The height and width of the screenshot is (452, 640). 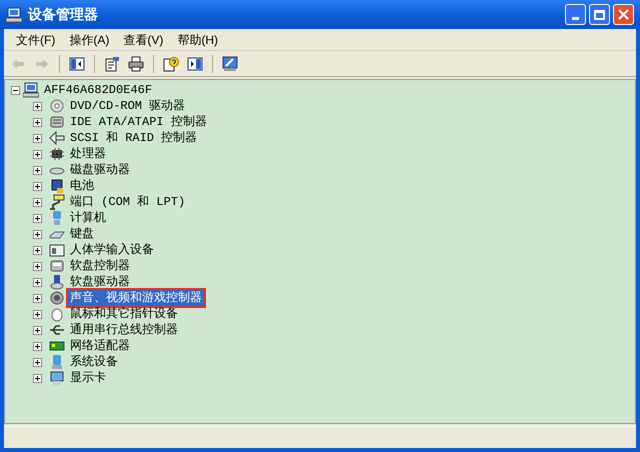 I want to click on tree-item: 网络适配器, so click(x=100, y=346).